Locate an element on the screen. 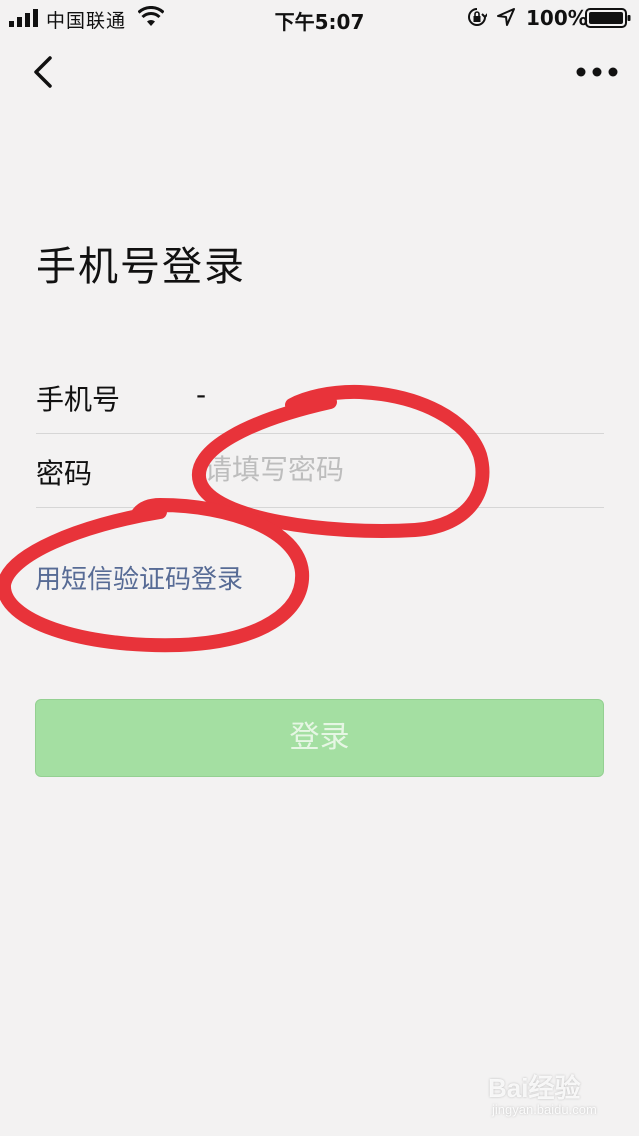  status-bar: 中国联通 下午5:07 100% is located at coordinates (319, 18).